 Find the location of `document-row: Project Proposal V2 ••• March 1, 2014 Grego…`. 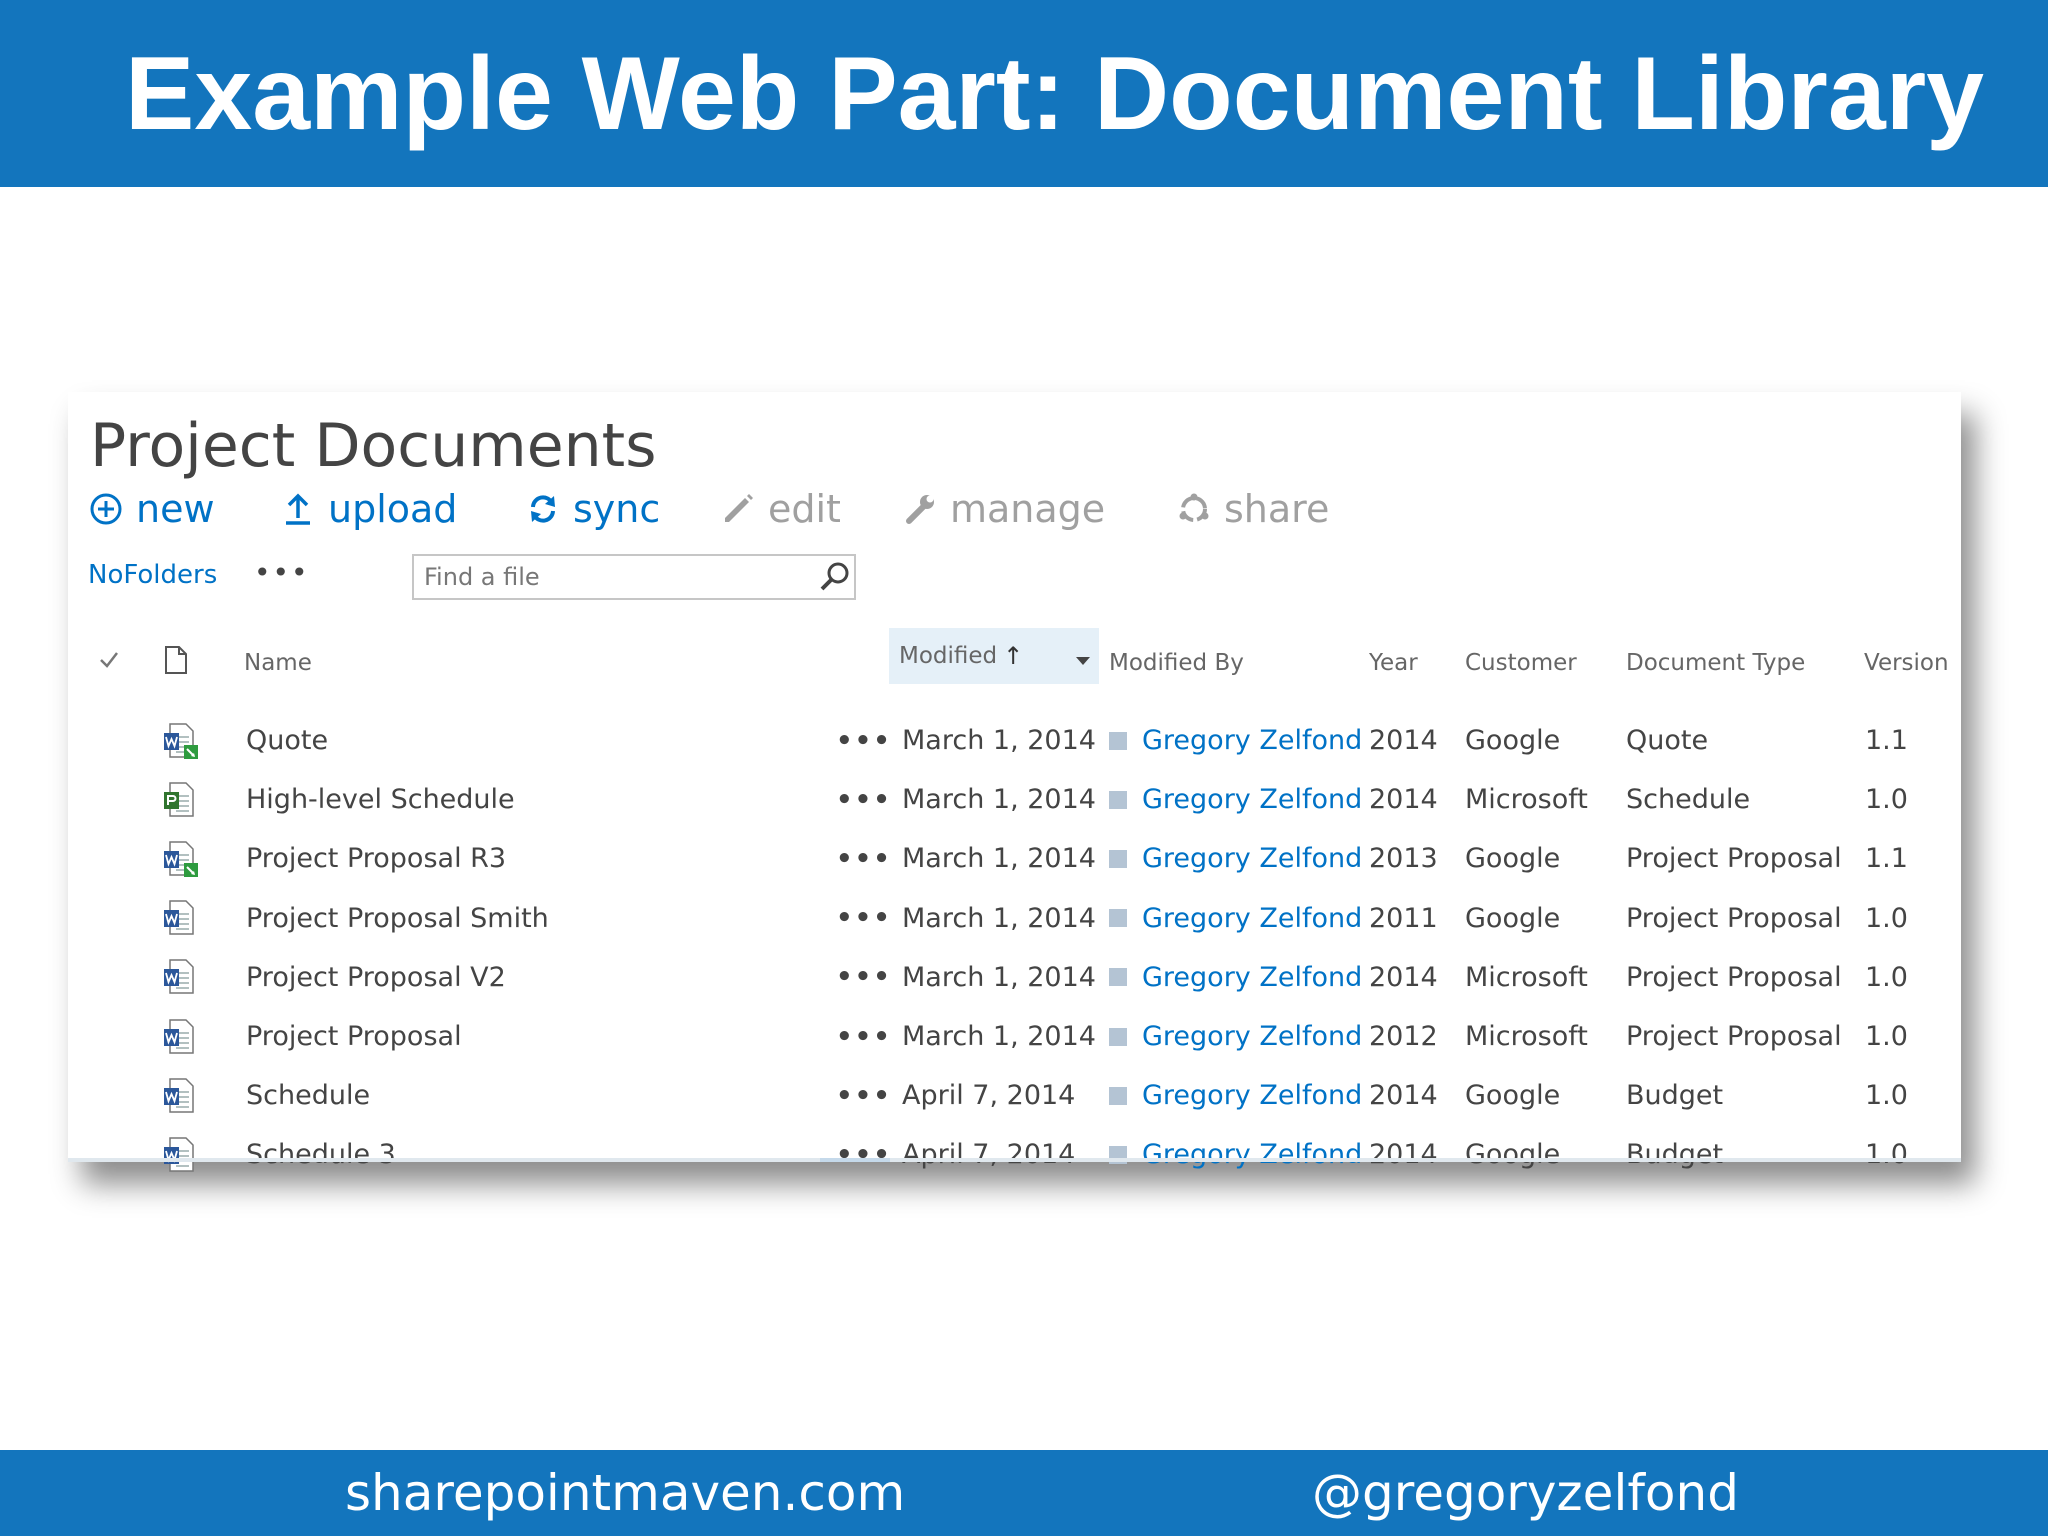

document-row: Project Proposal V2 ••• March 1, 2014 Grego… is located at coordinates (1014, 977).